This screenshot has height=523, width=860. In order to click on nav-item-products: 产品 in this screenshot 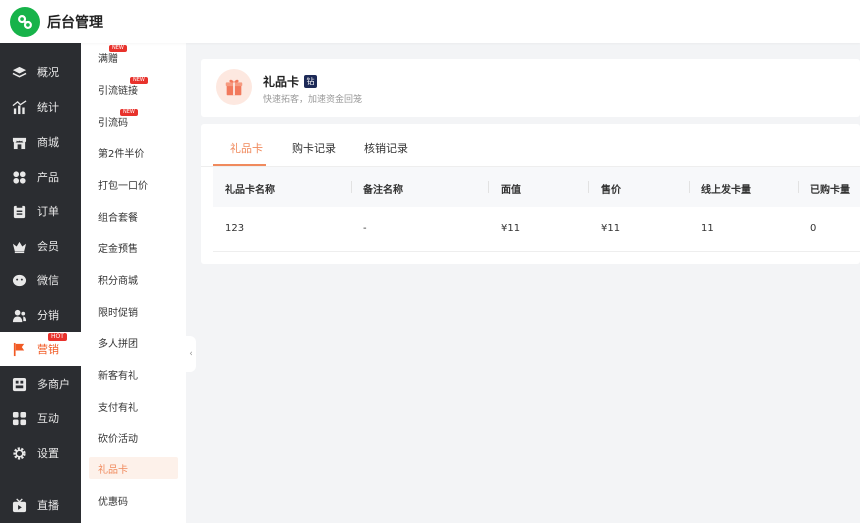, I will do `click(40, 177)`.